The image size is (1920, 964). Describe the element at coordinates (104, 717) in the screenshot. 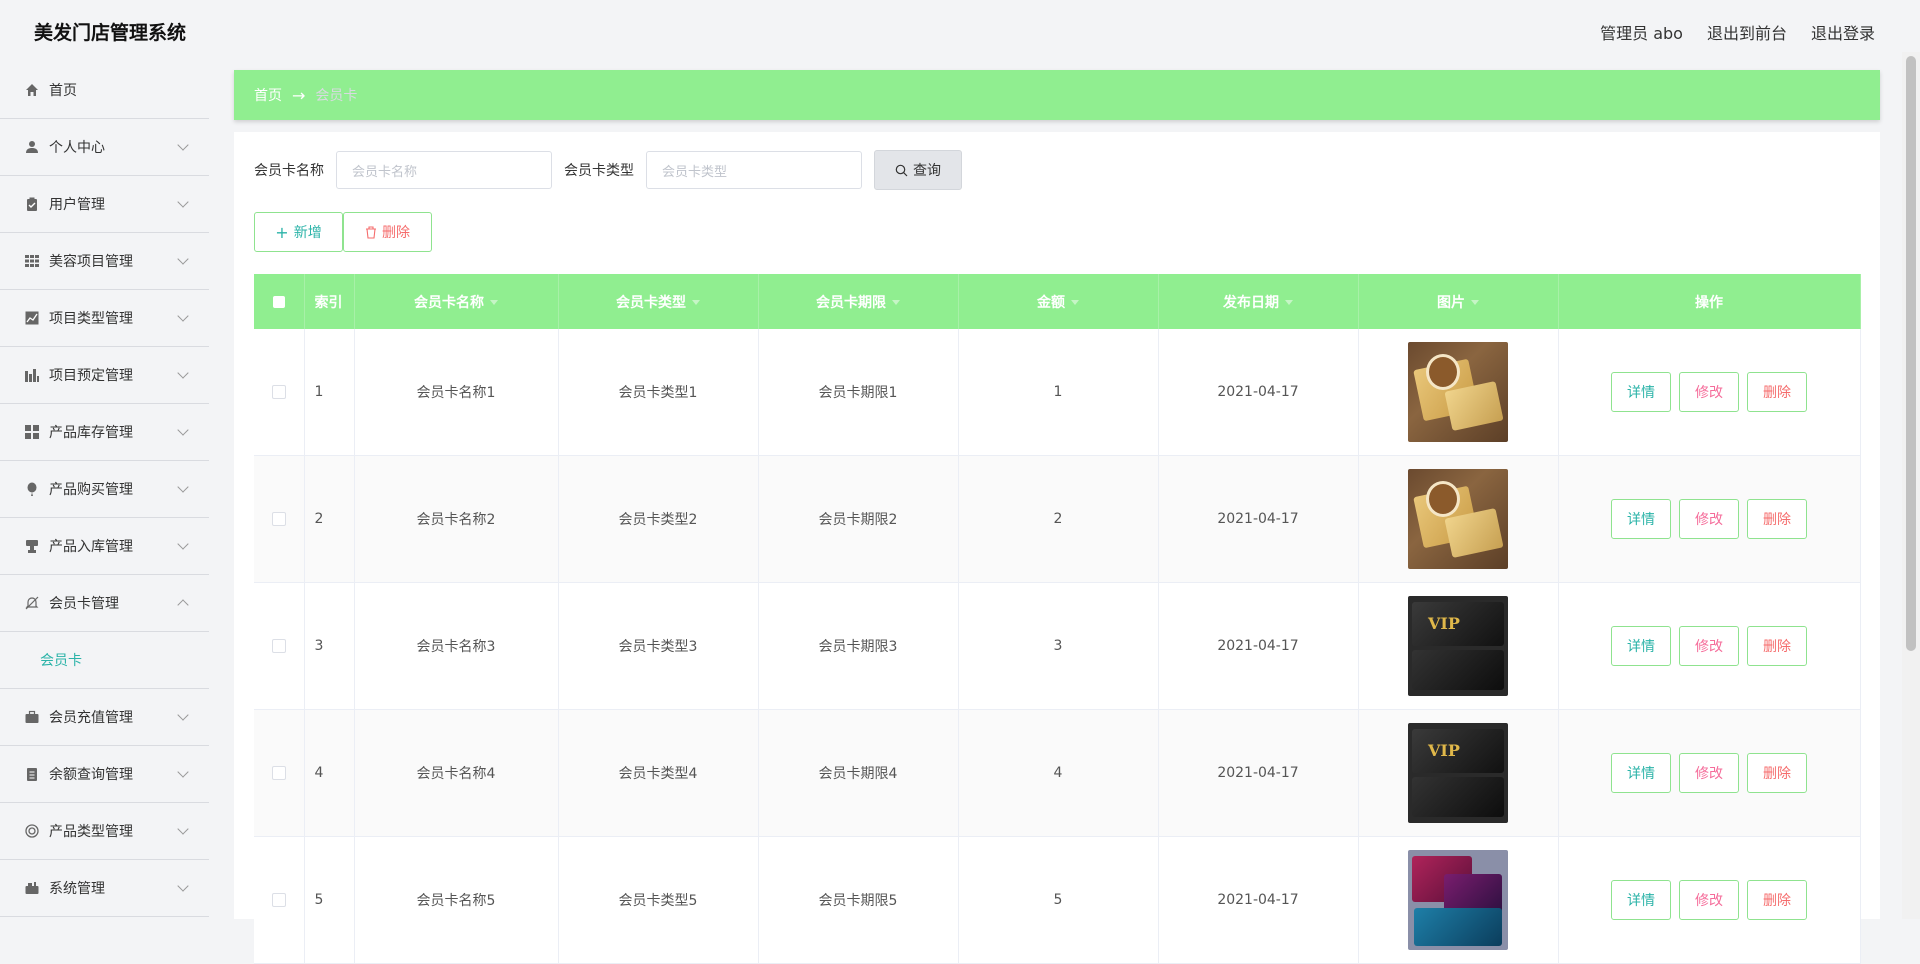

I see `sidebar-item-member-recharge: 会员充值管理` at that location.